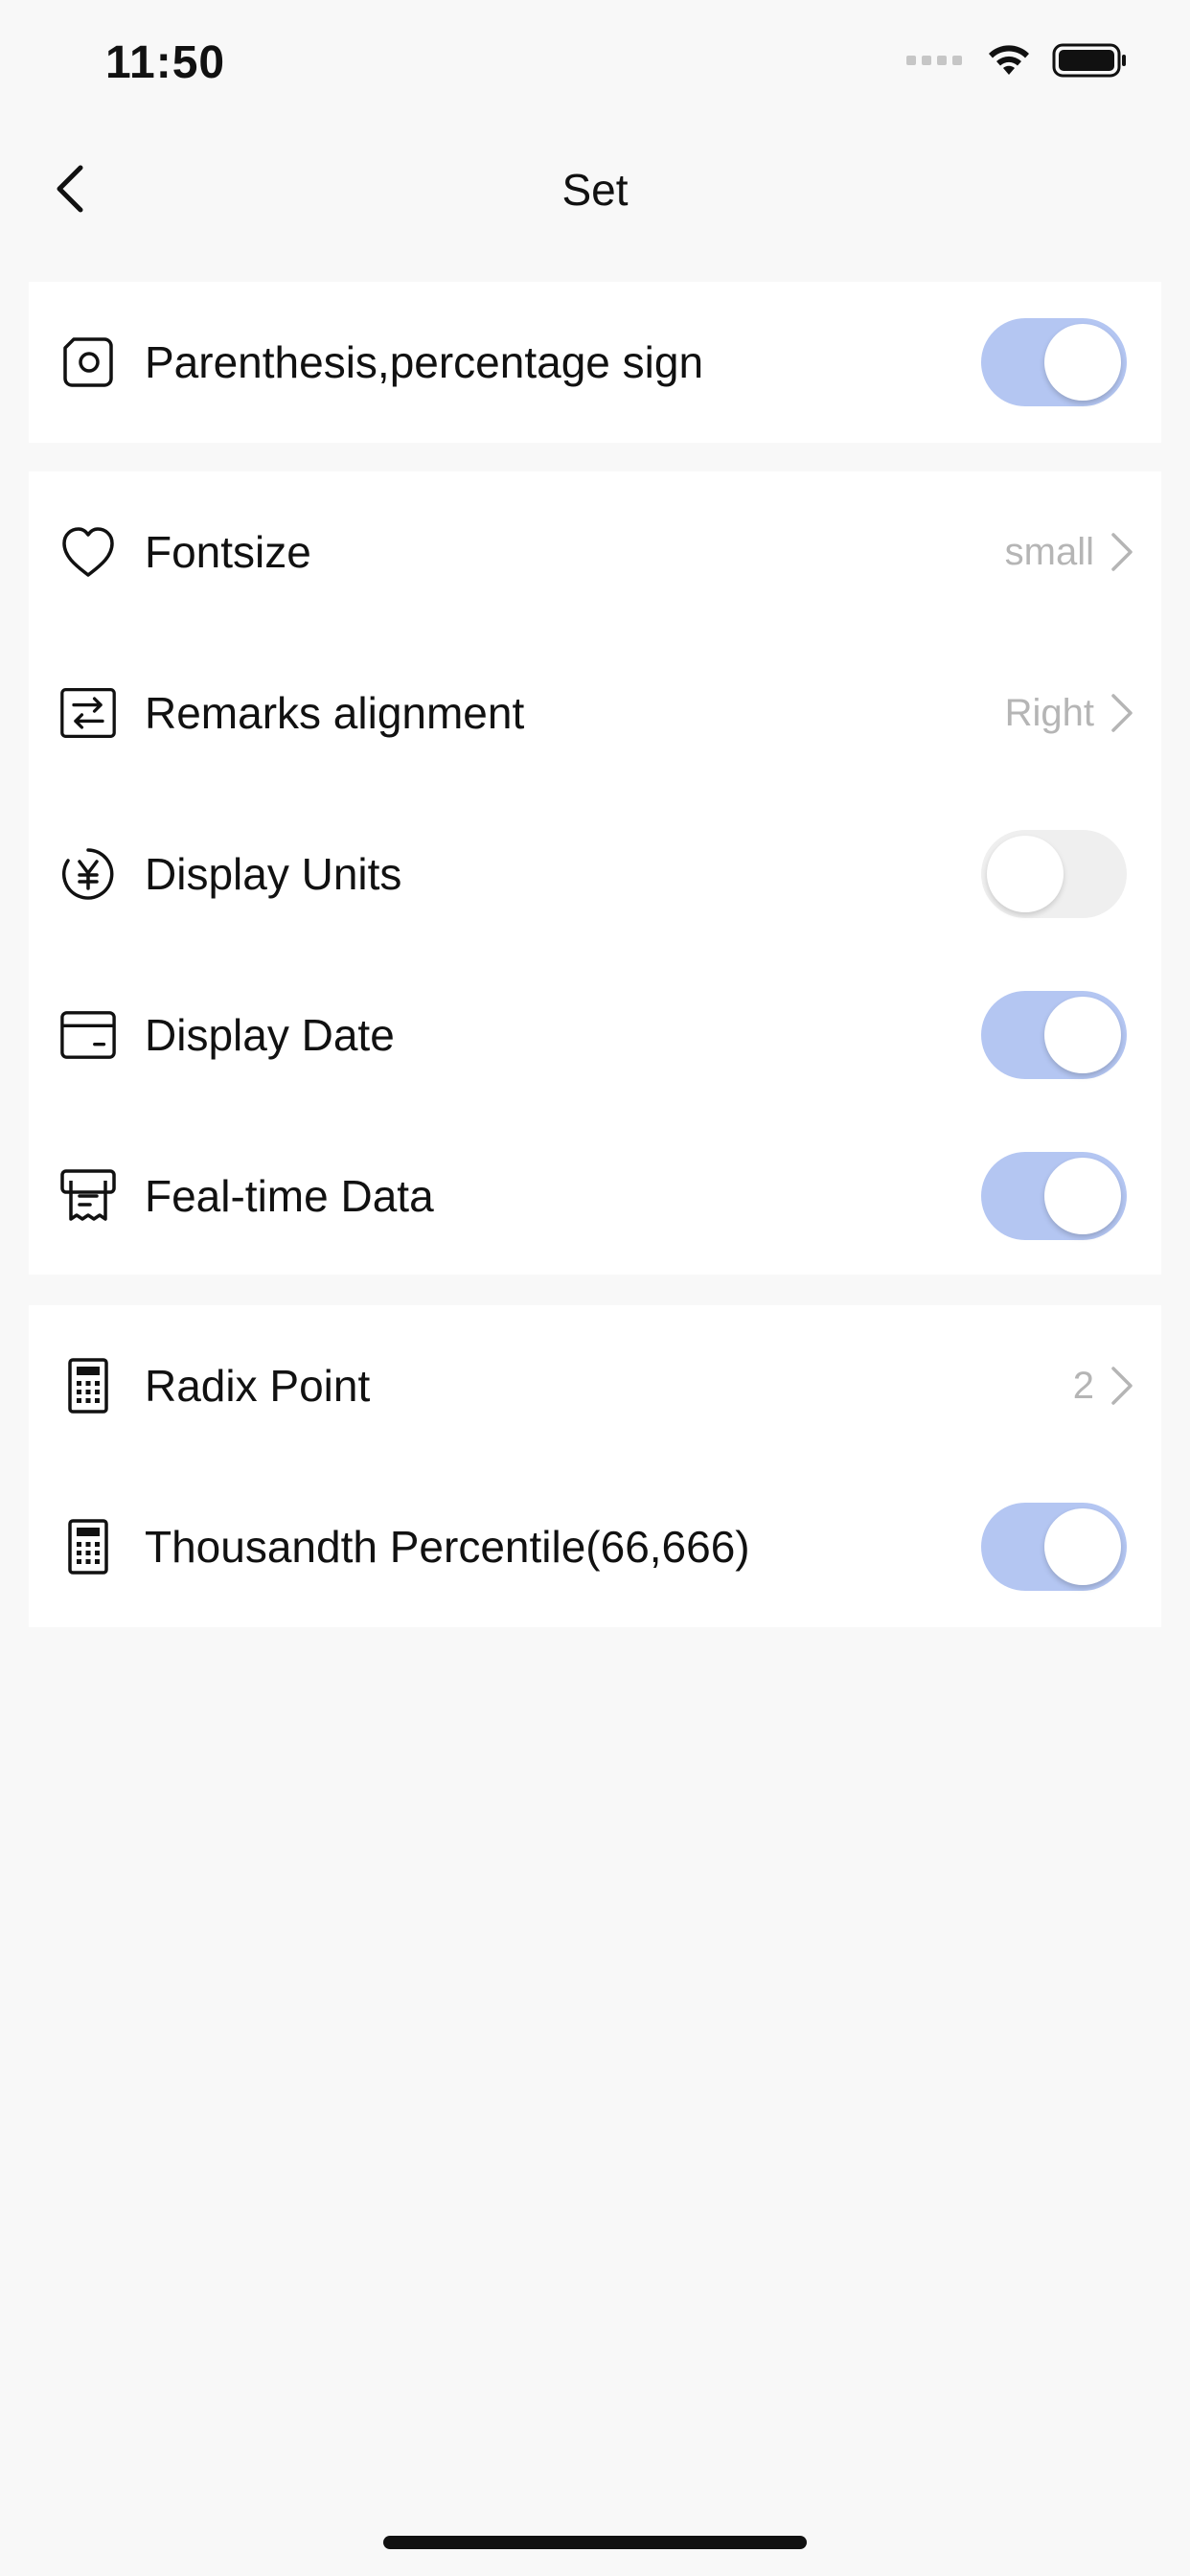  I want to click on status-bar: 11:50, so click(595, 64).